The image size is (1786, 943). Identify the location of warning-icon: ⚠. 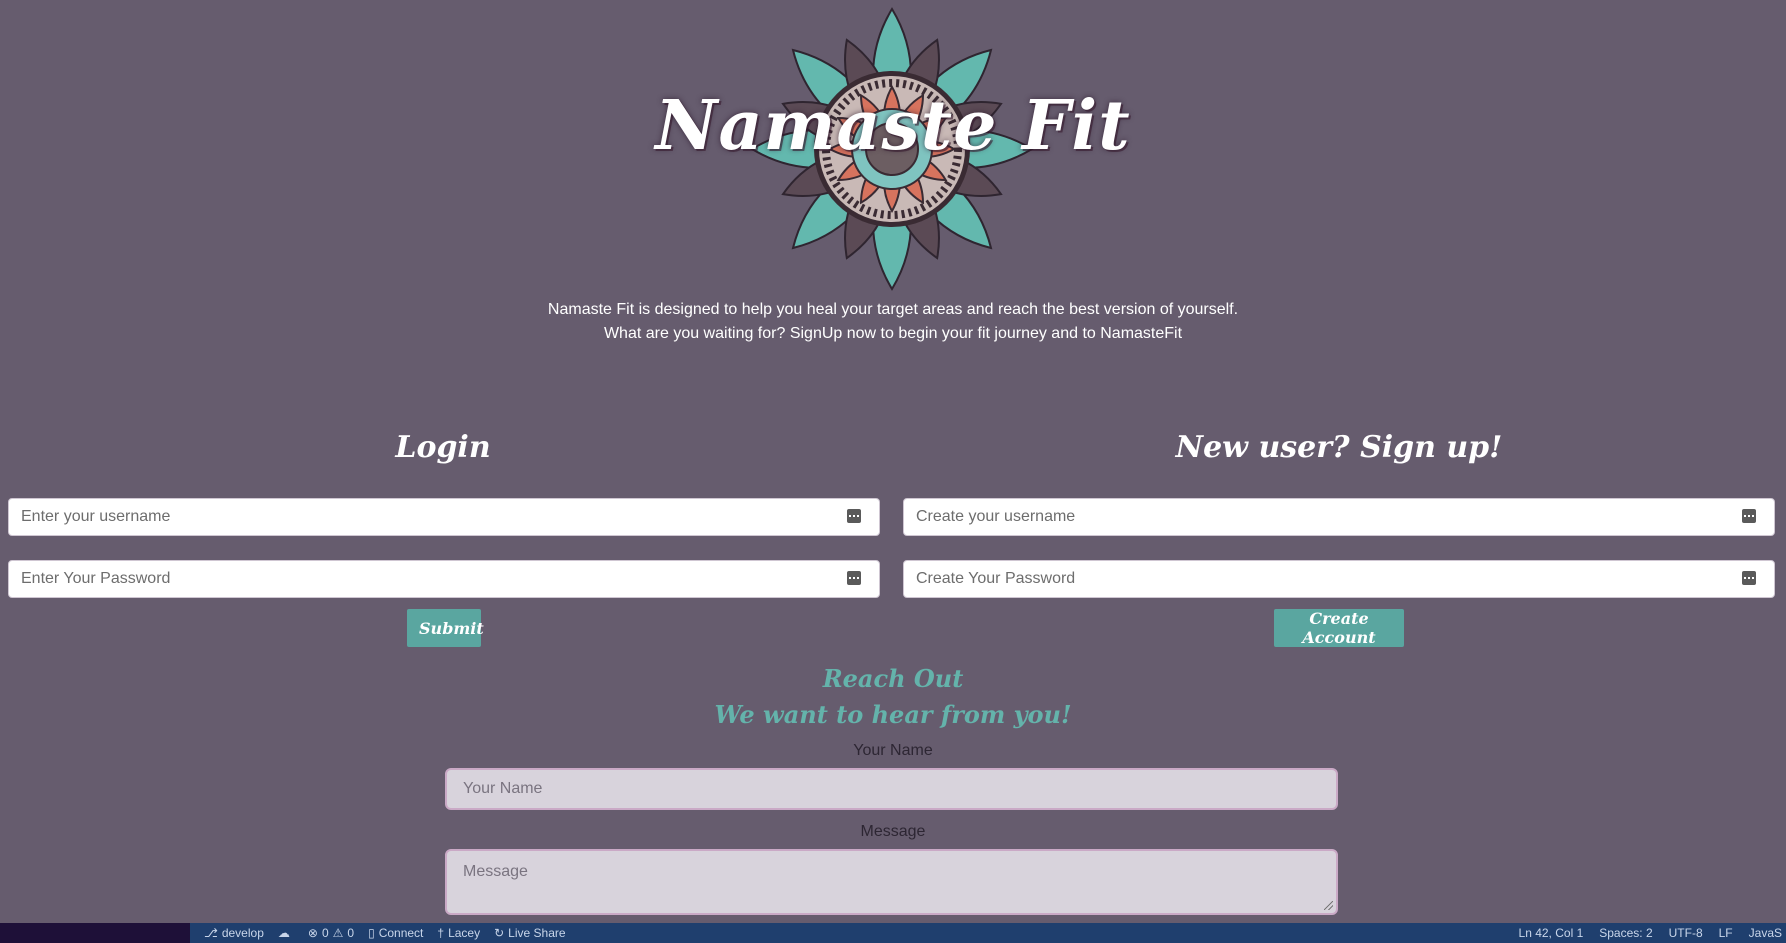
(338, 933).